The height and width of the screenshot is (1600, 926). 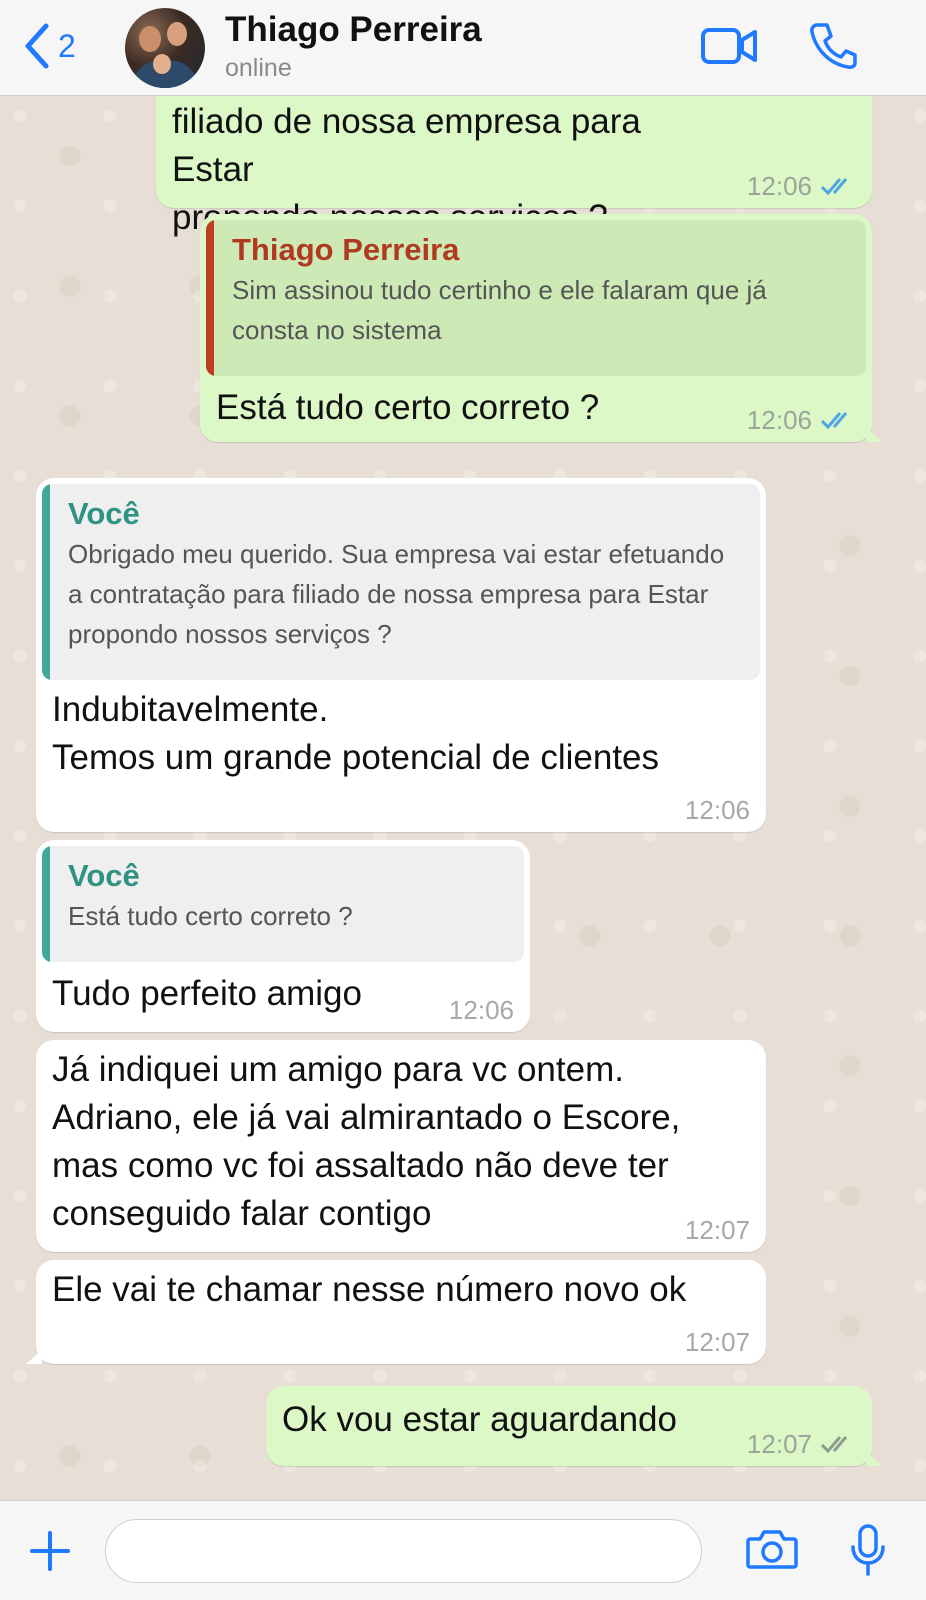 I want to click on phone-icon, so click(x=833, y=46).